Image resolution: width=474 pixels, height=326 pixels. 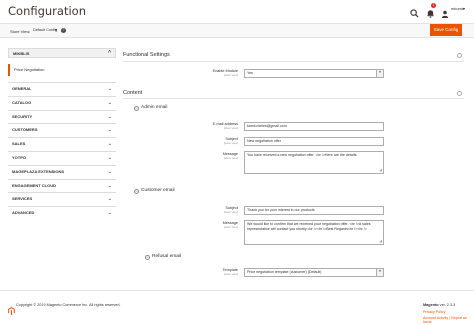 What do you see at coordinates (22, 102) in the screenshot?
I see `sidebar-item-label: CATALOG` at bounding box center [22, 102].